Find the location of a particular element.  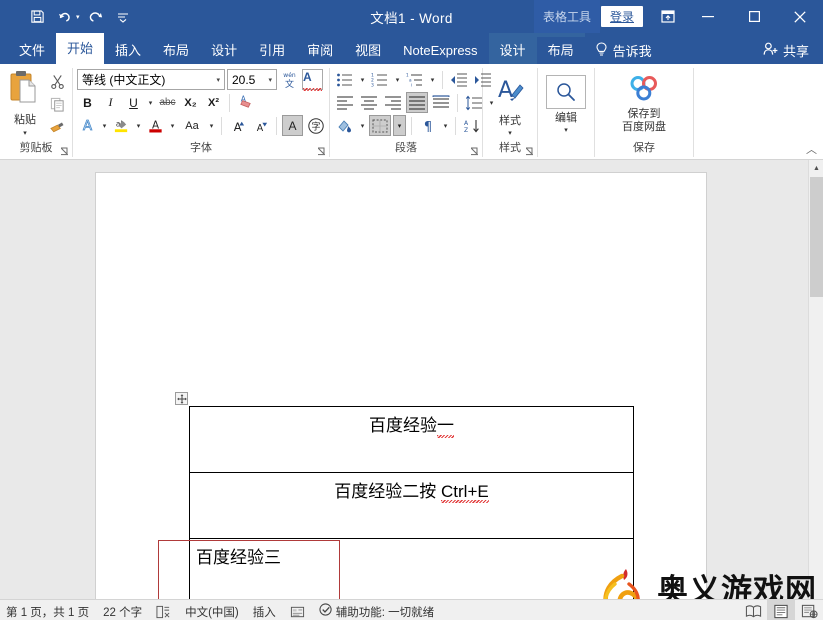

text-effects-icon: A is located at coordinates (87, 125).